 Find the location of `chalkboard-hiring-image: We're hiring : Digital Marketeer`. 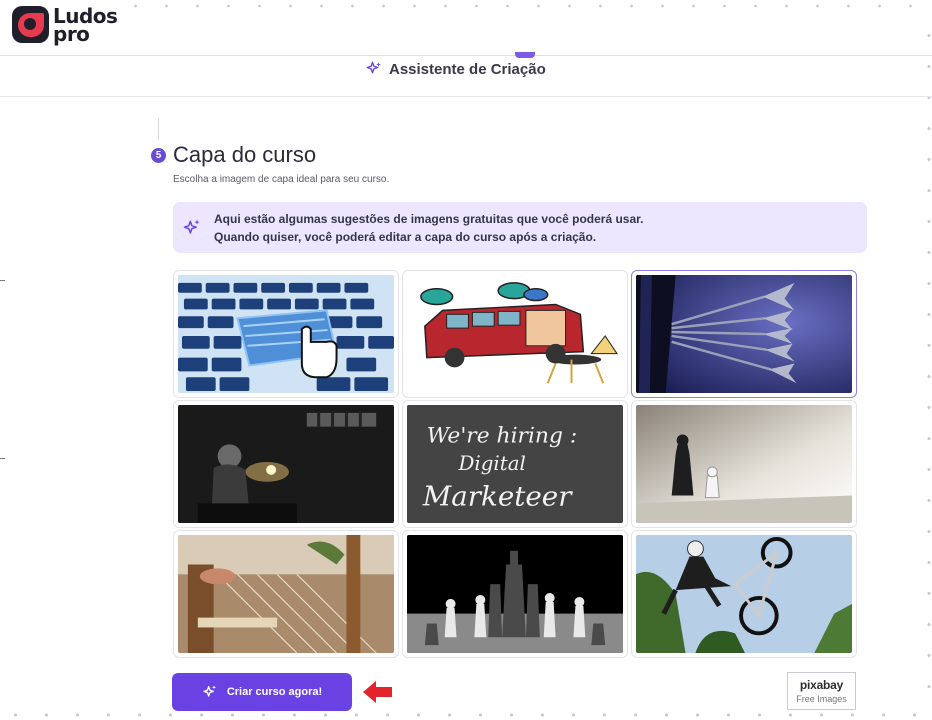

chalkboard-hiring-image: We're hiring : Digital Marketeer is located at coordinates (515, 464).